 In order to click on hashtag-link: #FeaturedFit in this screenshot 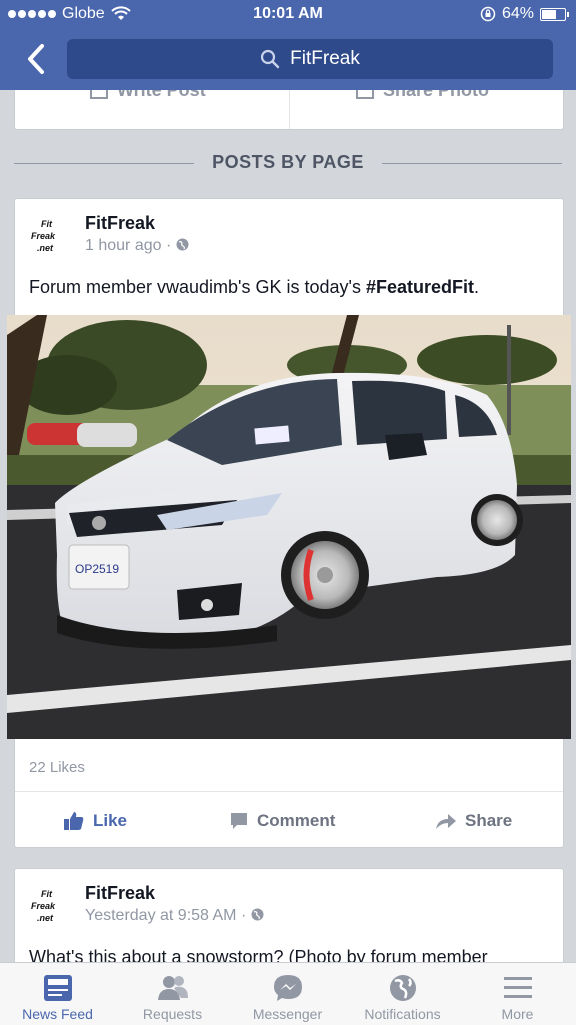, I will do `click(420, 287)`.